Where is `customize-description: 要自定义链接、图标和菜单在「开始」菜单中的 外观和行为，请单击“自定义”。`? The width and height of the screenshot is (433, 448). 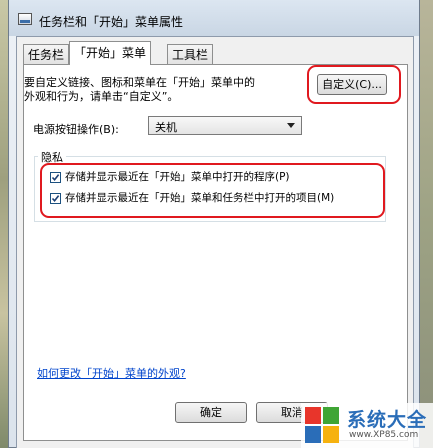
customize-description: 要自定义链接、图标和菜单在「开始」菜单中的 外观和行为，请单击“自定义”。 is located at coordinates (159, 90).